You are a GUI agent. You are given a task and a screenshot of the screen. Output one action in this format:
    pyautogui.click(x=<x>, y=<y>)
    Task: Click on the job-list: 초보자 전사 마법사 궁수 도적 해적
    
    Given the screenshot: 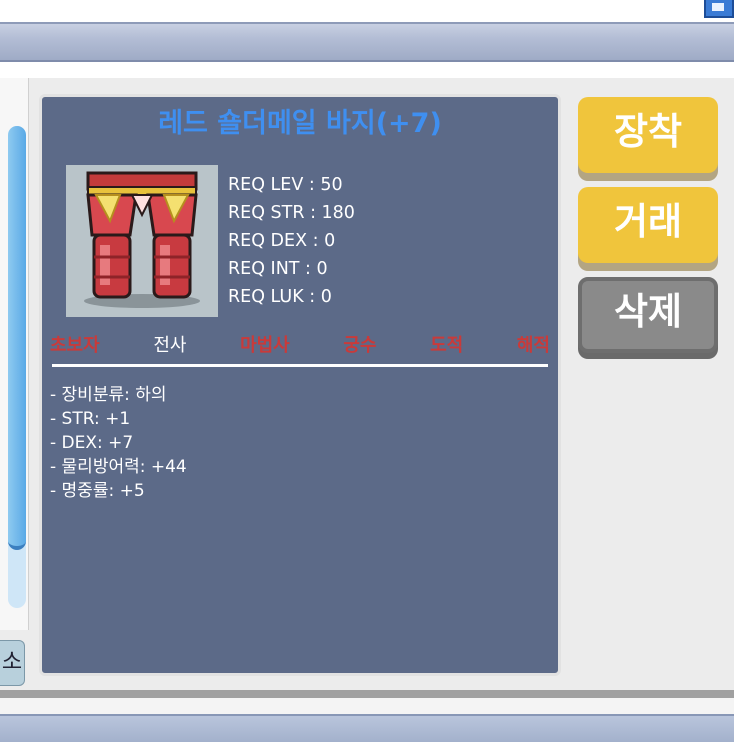 What is the action you would take?
    pyautogui.click(x=300, y=345)
    